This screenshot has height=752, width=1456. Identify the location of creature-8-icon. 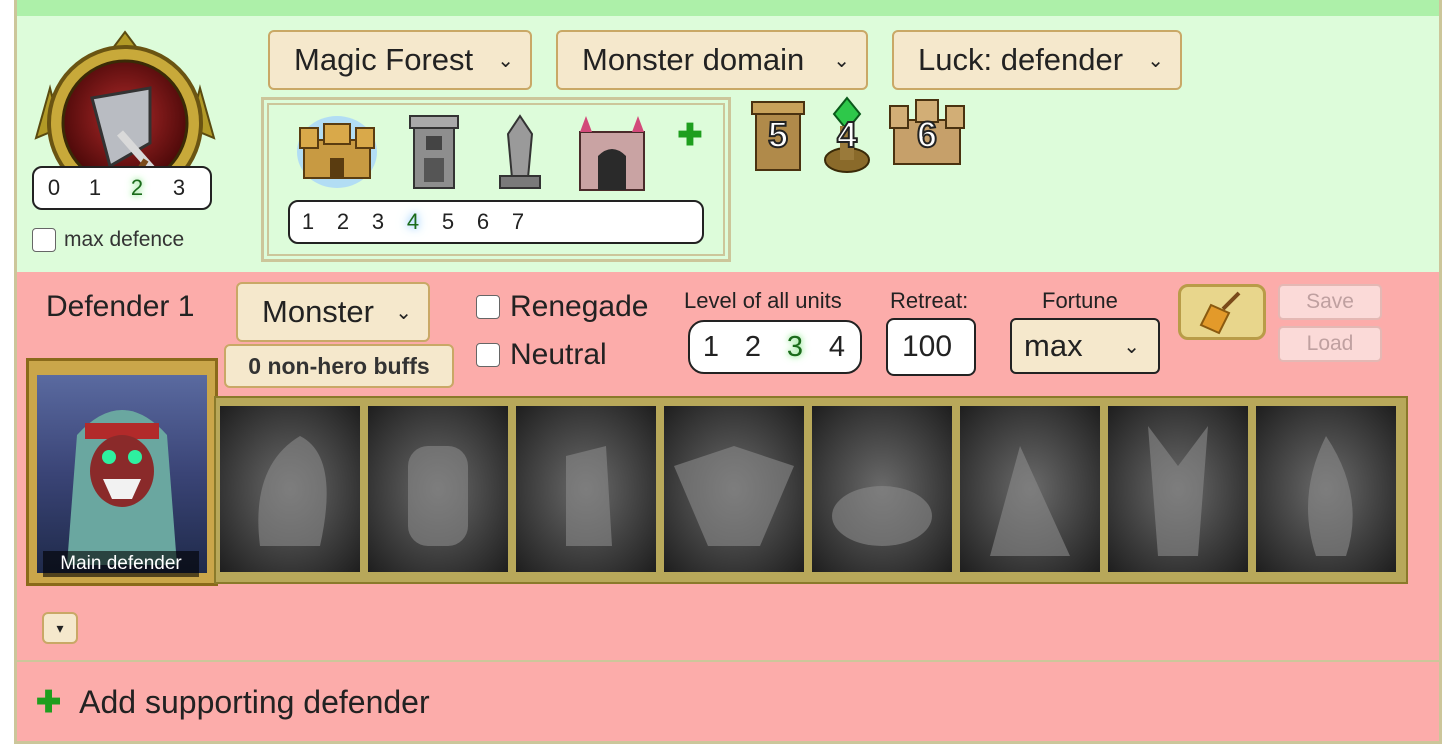
(1330, 496).